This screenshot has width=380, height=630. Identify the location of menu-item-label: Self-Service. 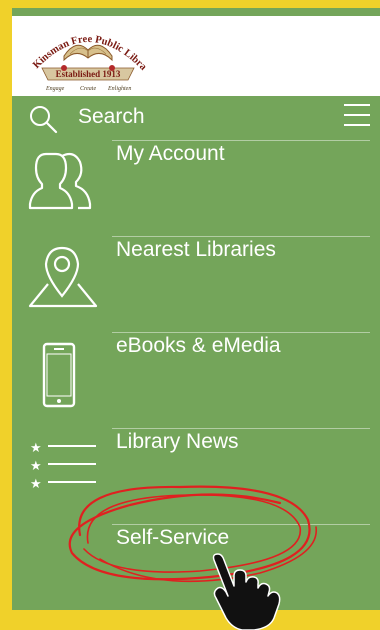
(173, 537).